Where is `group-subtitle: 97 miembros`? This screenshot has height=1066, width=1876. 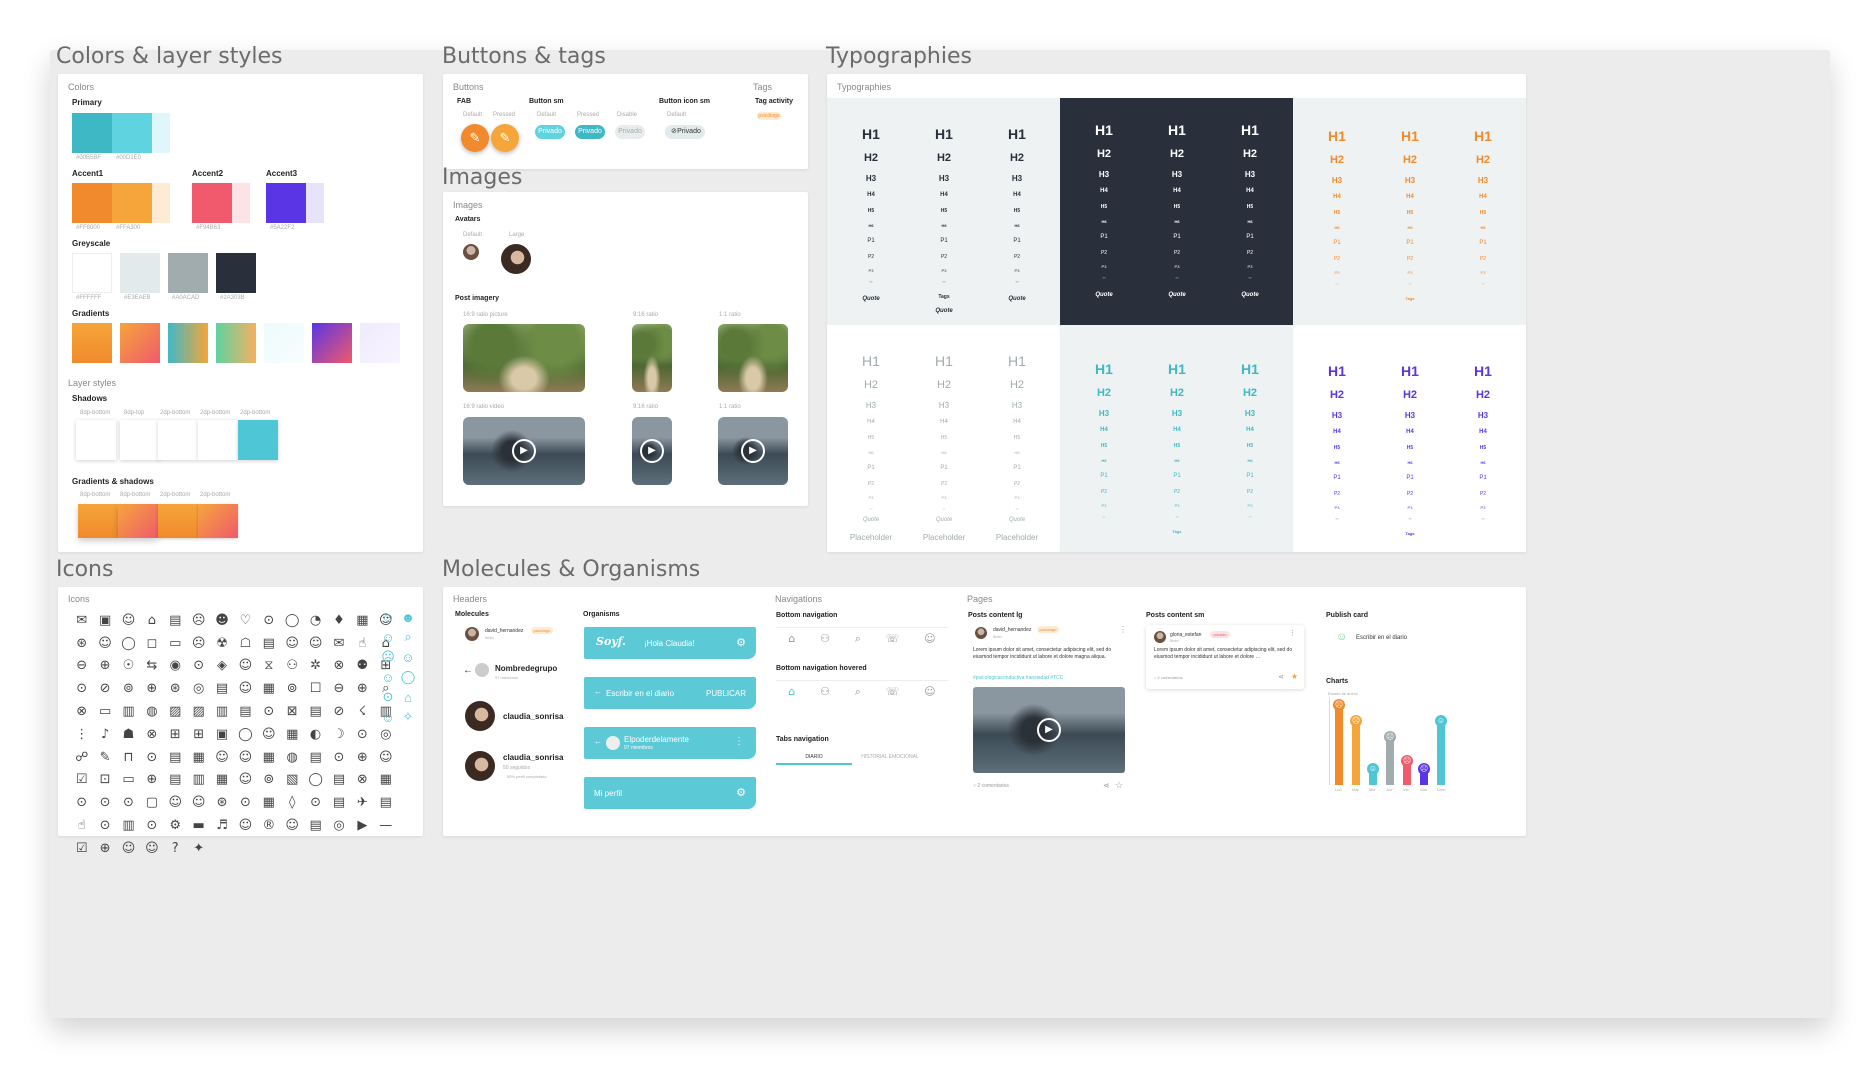 group-subtitle: 97 miembros is located at coordinates (638, 748).